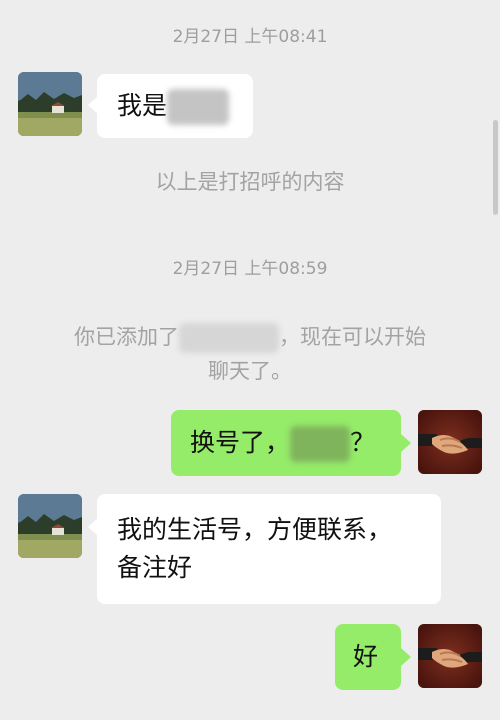 The height and width of the screenshot is (720, 500). Describe the element at coordinates (250, 371) in the screenshot. I see `system-note-text: 聊天了。` at that location.